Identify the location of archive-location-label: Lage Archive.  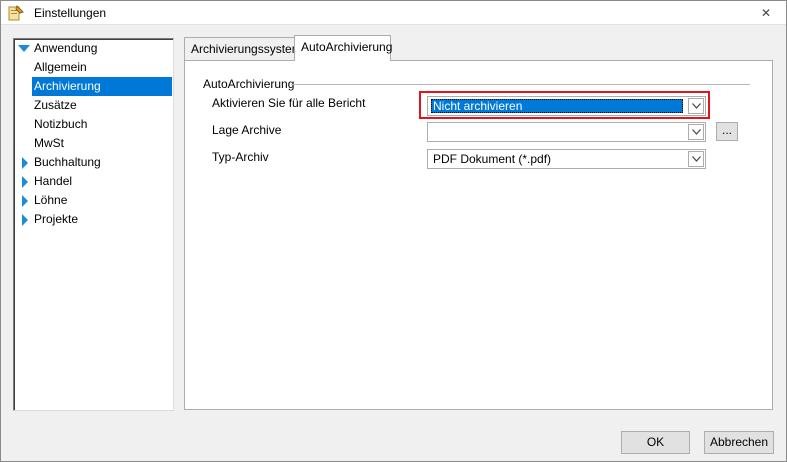
(247, 130).